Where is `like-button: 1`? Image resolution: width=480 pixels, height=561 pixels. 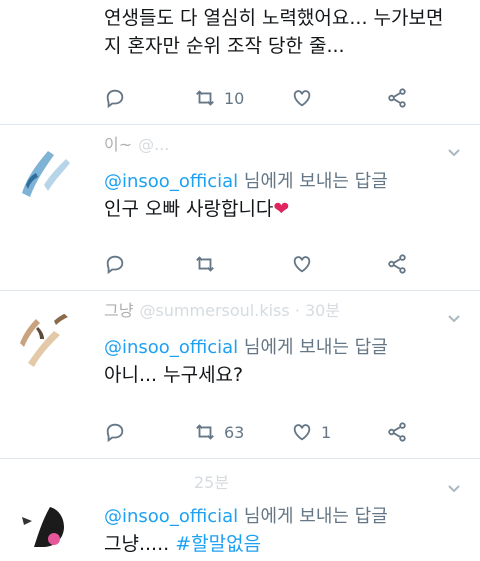 like-button: 1 is located at coordinates (311, 432).